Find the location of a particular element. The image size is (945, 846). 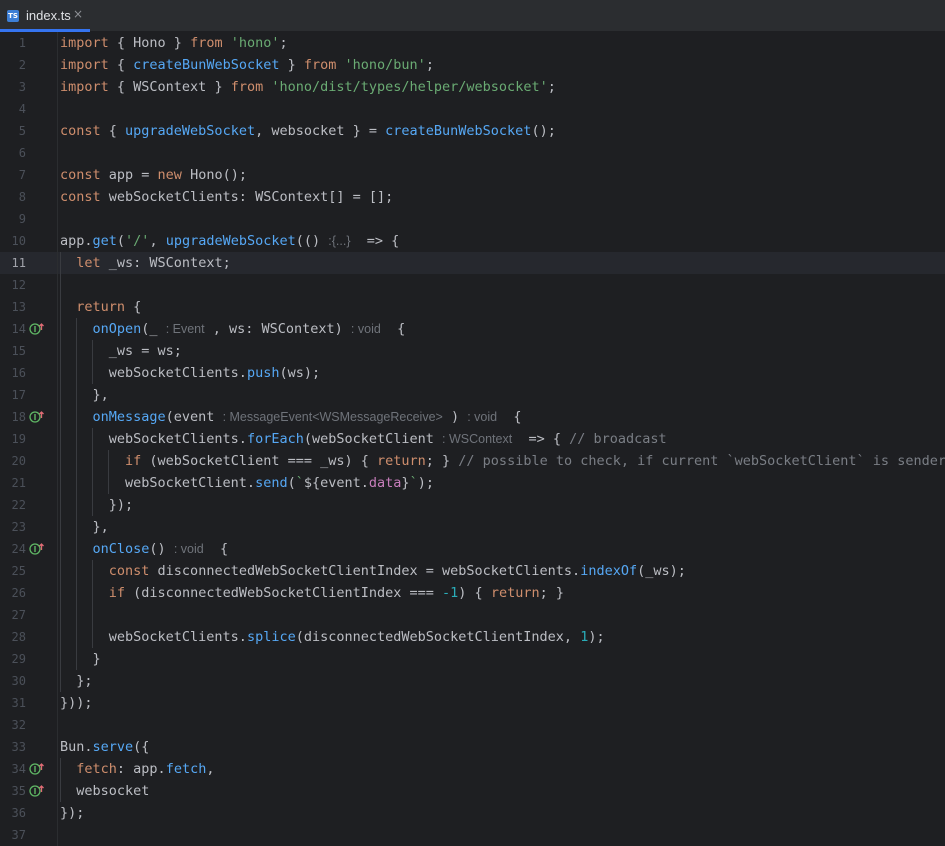

line-number: 2 is located at coordinates (22, 65).